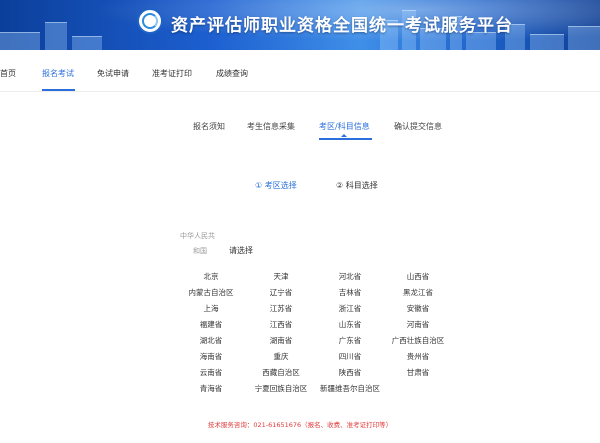  I want to click on province-option: 重庆, so click(281, 356).